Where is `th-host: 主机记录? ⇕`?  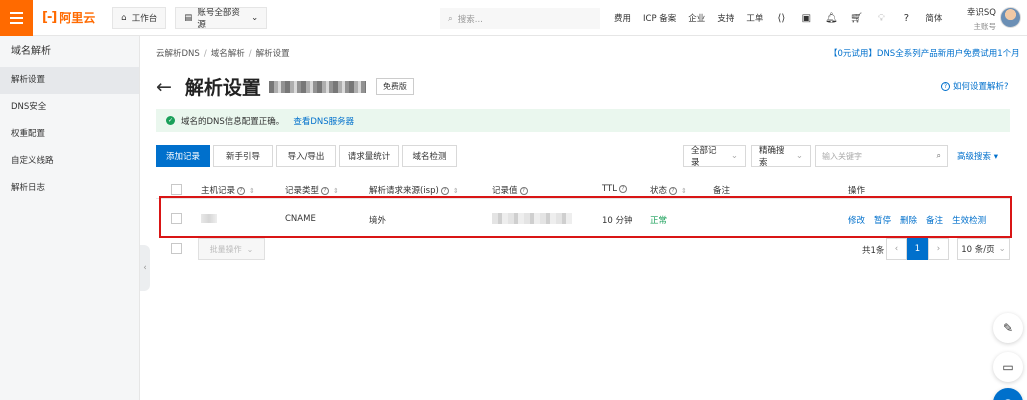 th-host: 主机记录? ⇕ is located at coordinates (228, 190).